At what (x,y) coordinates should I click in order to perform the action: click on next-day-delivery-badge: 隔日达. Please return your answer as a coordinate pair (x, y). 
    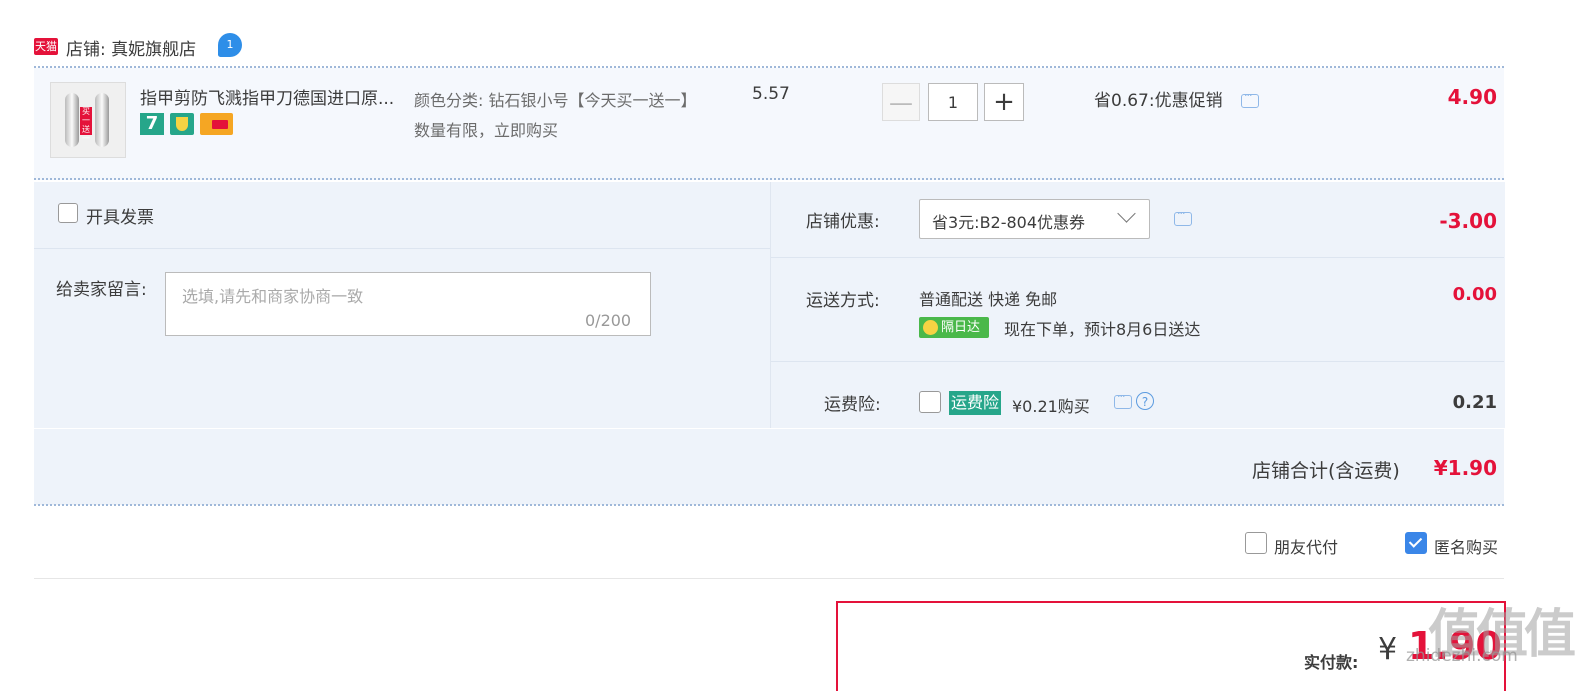
    Looking at the image, I should click on (954, 327).